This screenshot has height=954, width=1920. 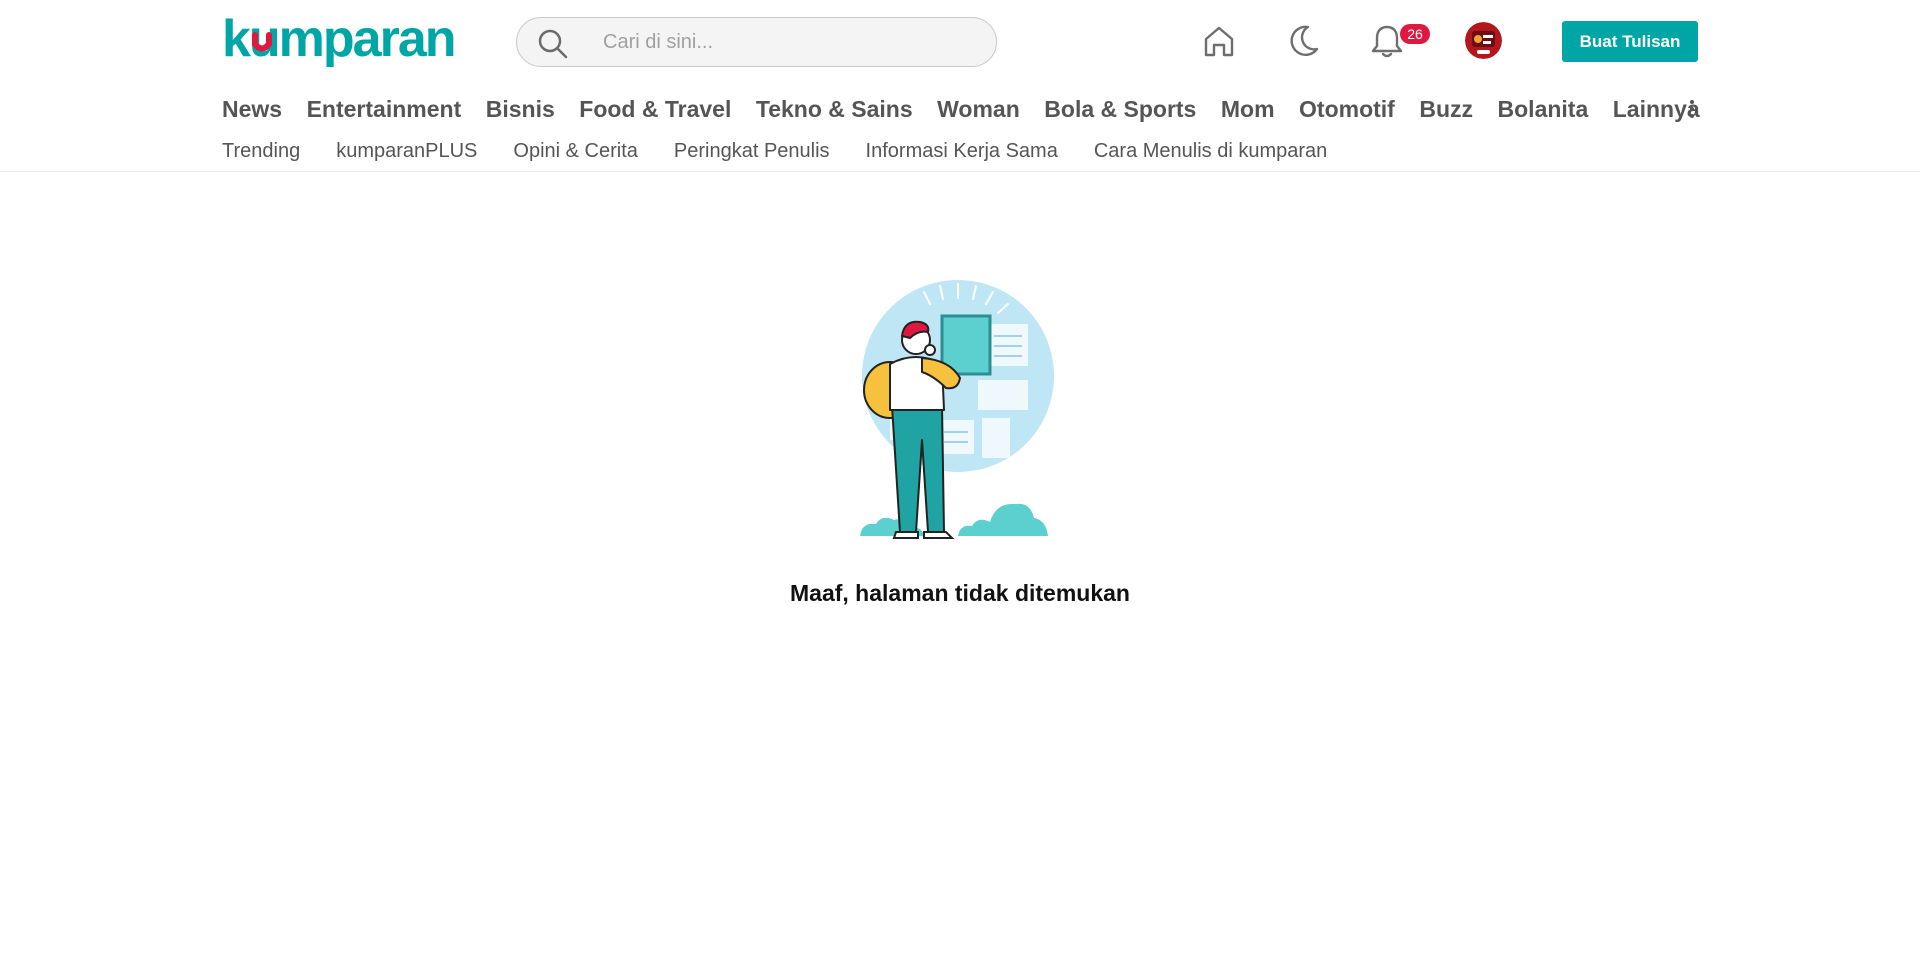 I want to click on moon-icon, so click(x=1303, y=41).